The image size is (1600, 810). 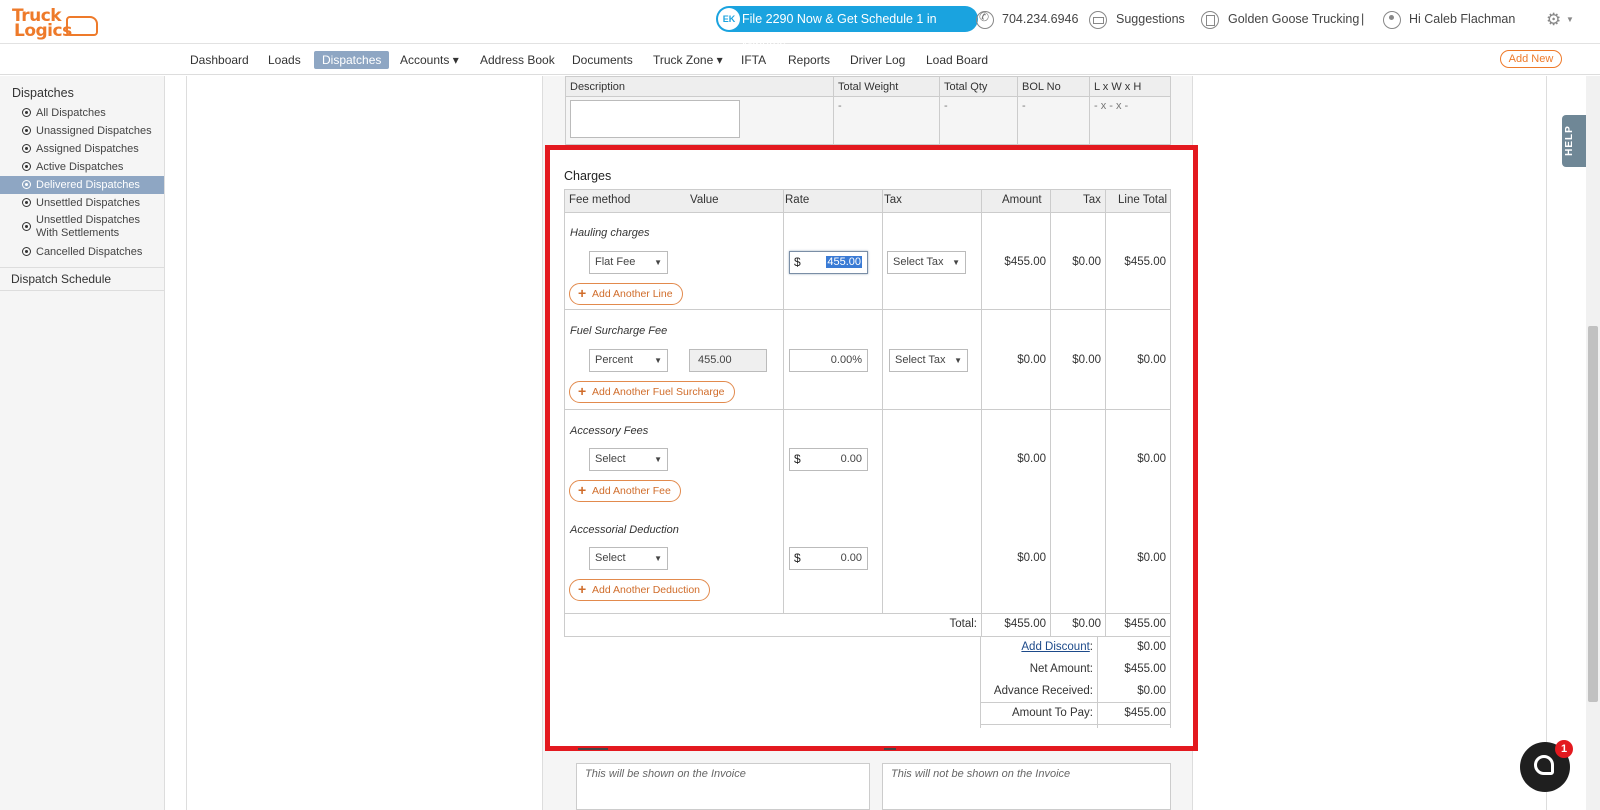 What do you see at coordinates (82, 203) in the screenshot?
I see `sidebar-item-unsettled: Unsettled Dispatches` at bounding box center [82, 203].